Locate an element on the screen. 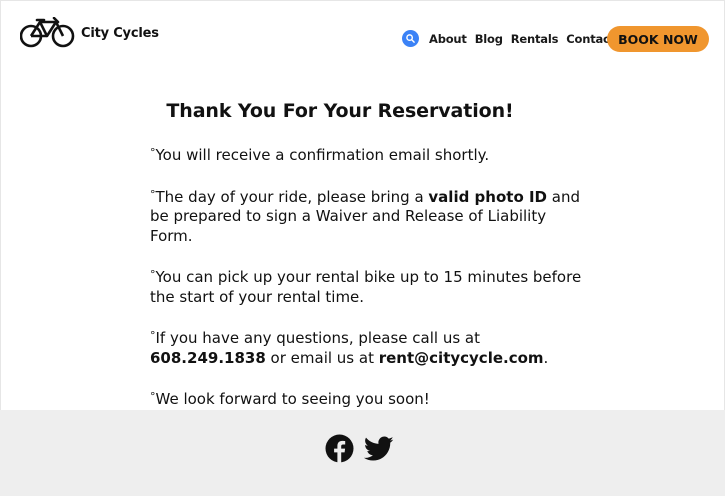  note-closing: °We look forward to seeing you soon! is located at coordinates (370, 398).